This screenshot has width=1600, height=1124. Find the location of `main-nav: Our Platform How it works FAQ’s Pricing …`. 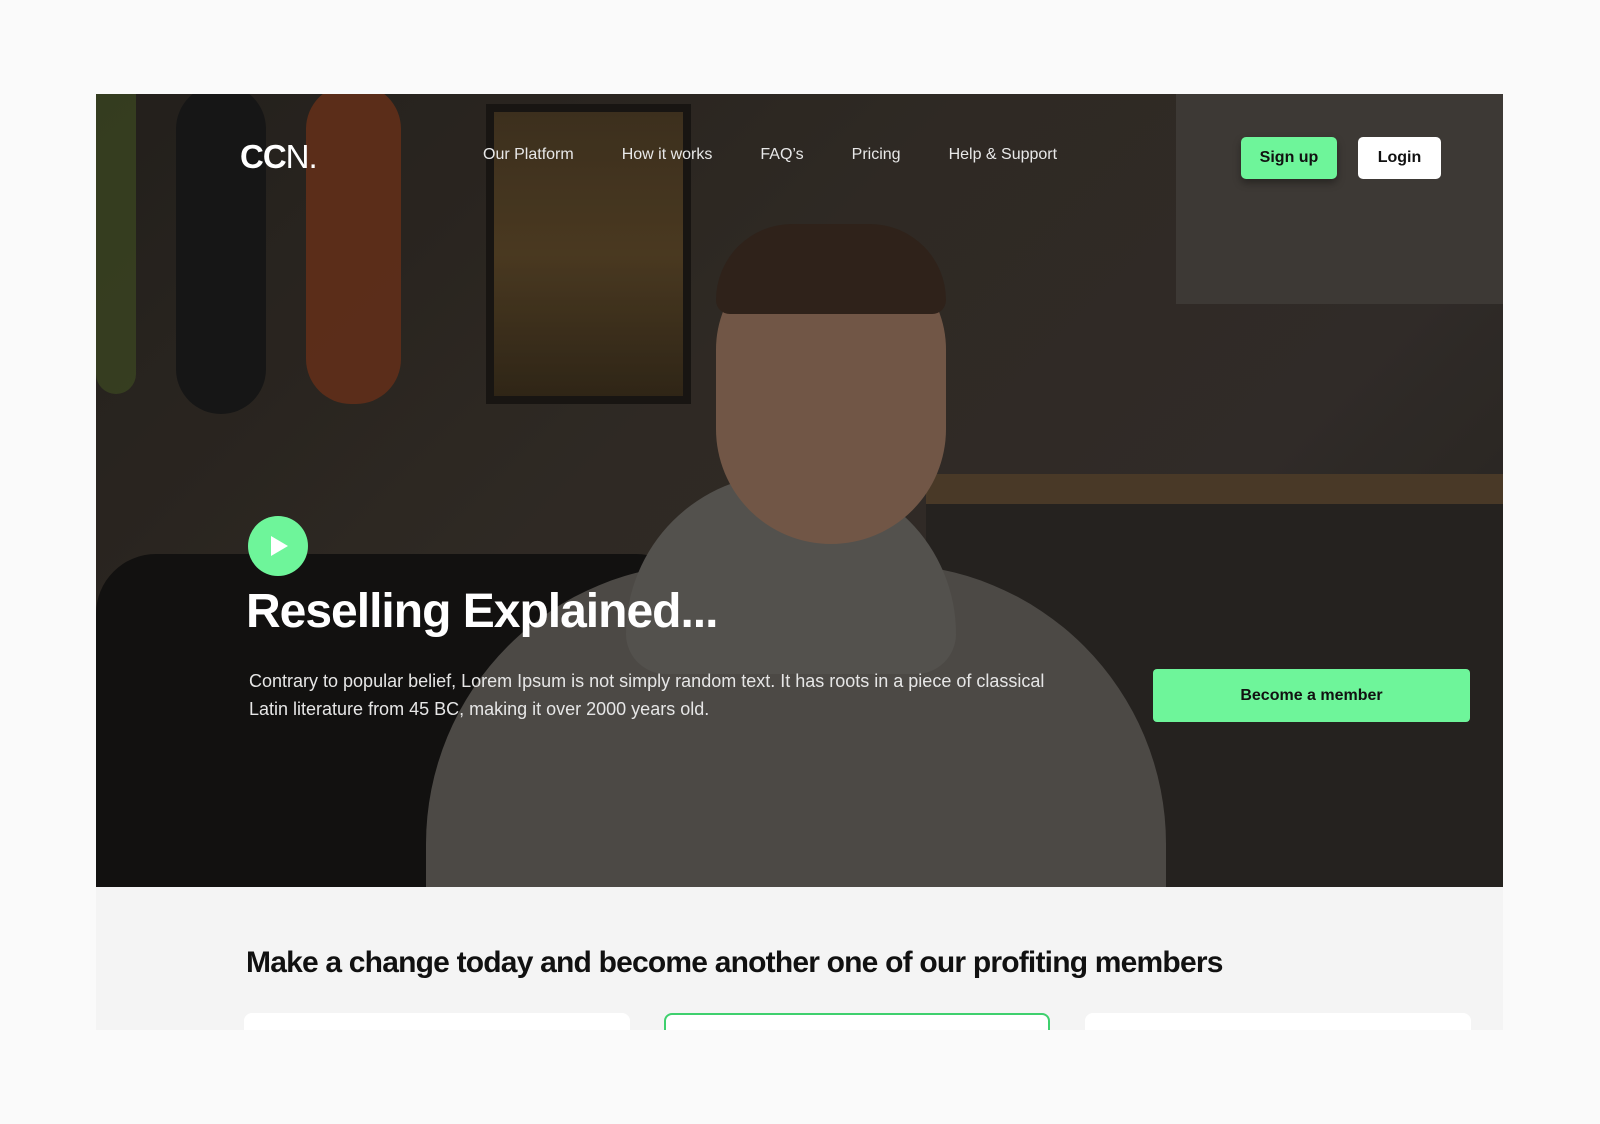

main-nav: Our Platform How it works FAQ’s Pricing … is located at coordinates (794, 155).